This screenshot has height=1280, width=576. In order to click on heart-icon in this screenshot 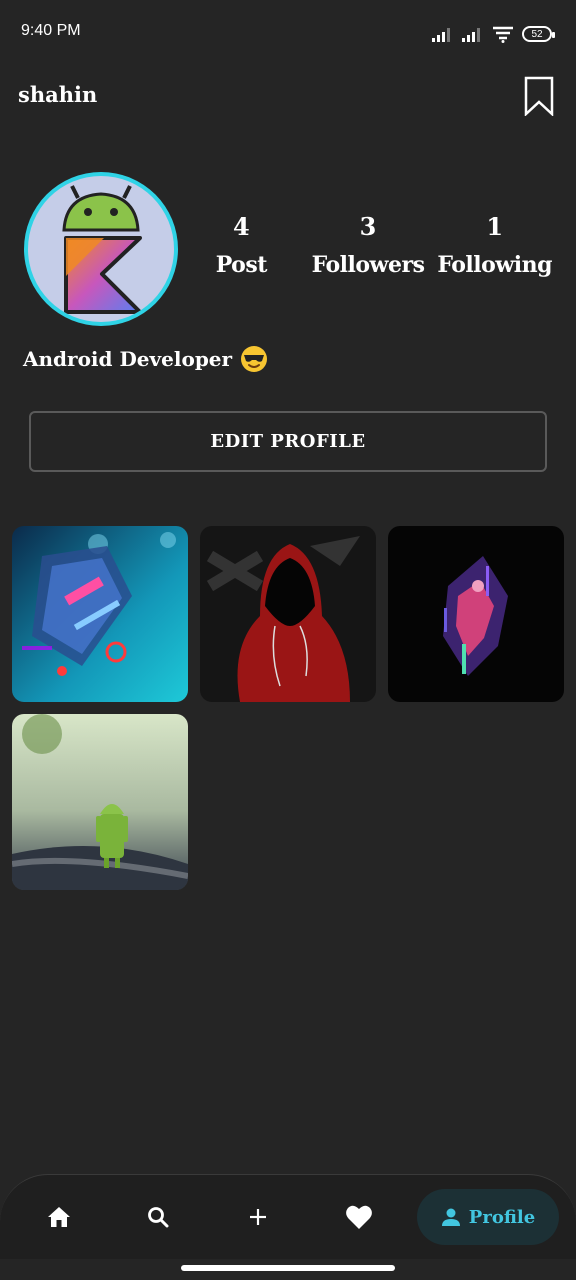, I will do `click(359, 1217)`.